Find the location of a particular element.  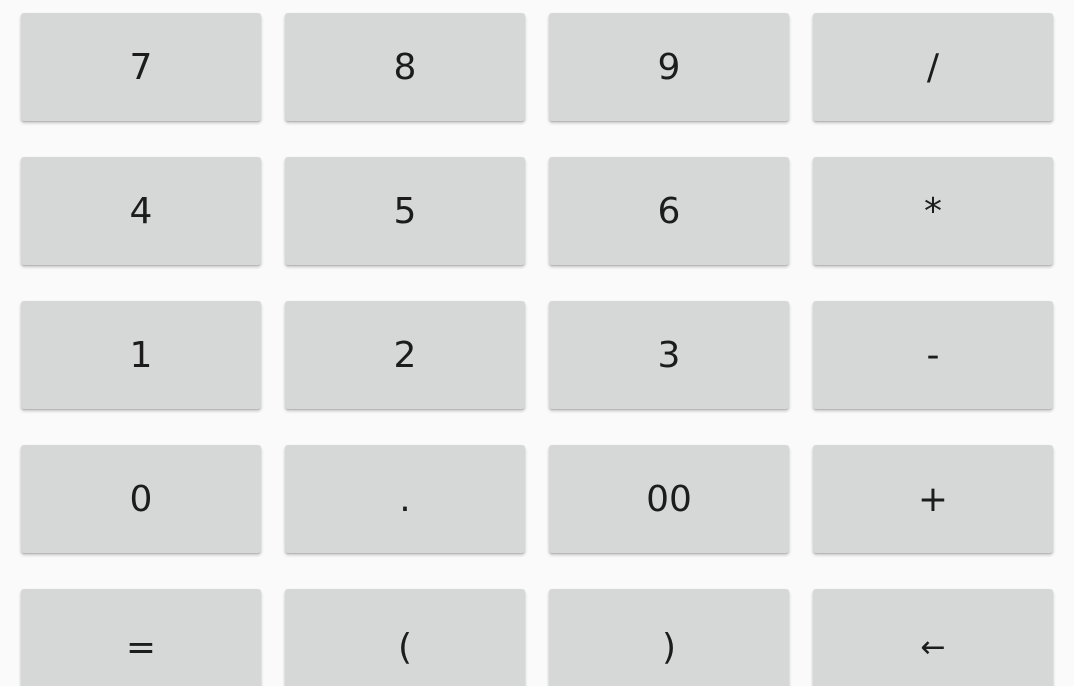

divide-button: / is located at coordinates (933, 67).